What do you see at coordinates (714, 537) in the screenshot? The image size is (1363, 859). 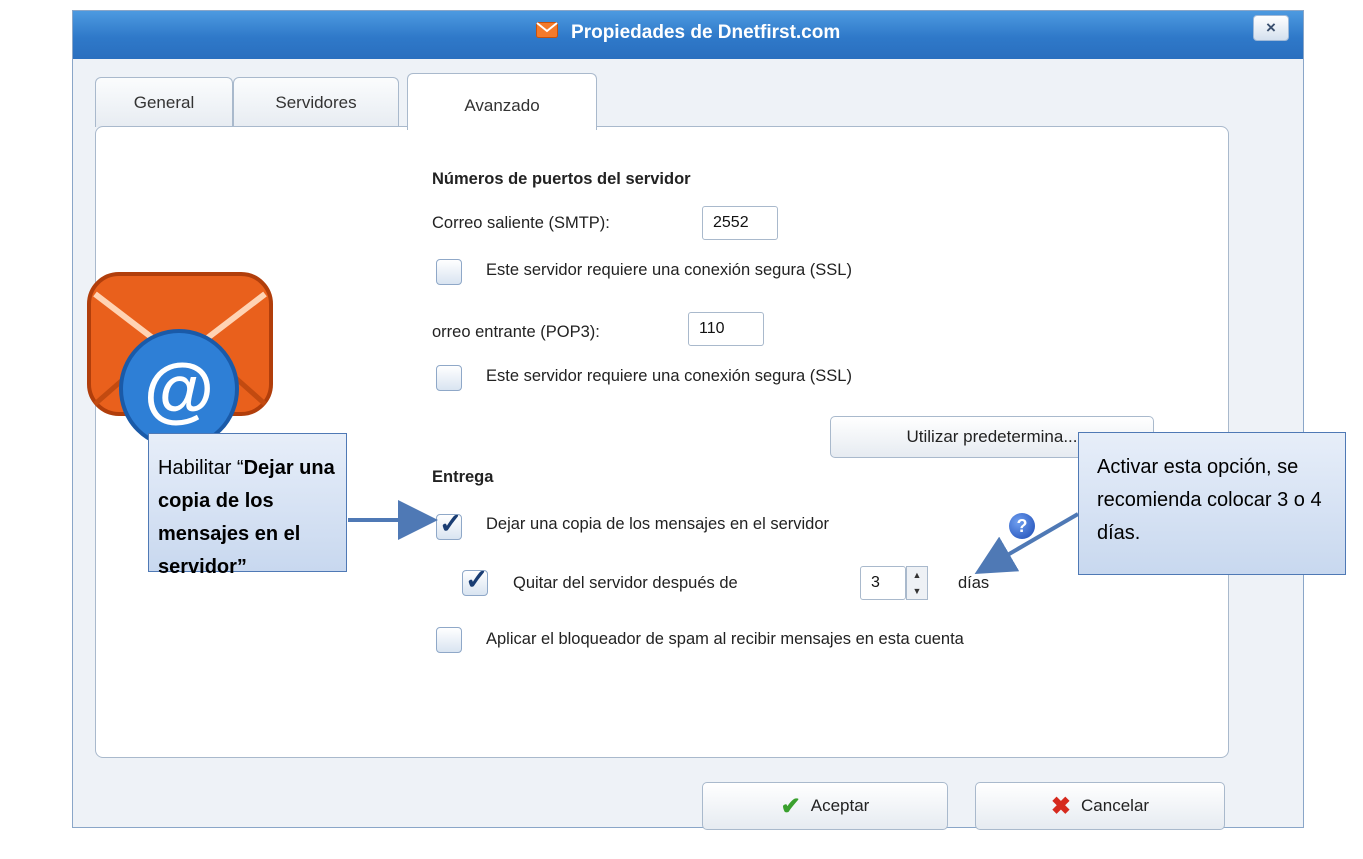 I see `annotation-arrows` at bounding box center [714, 537].